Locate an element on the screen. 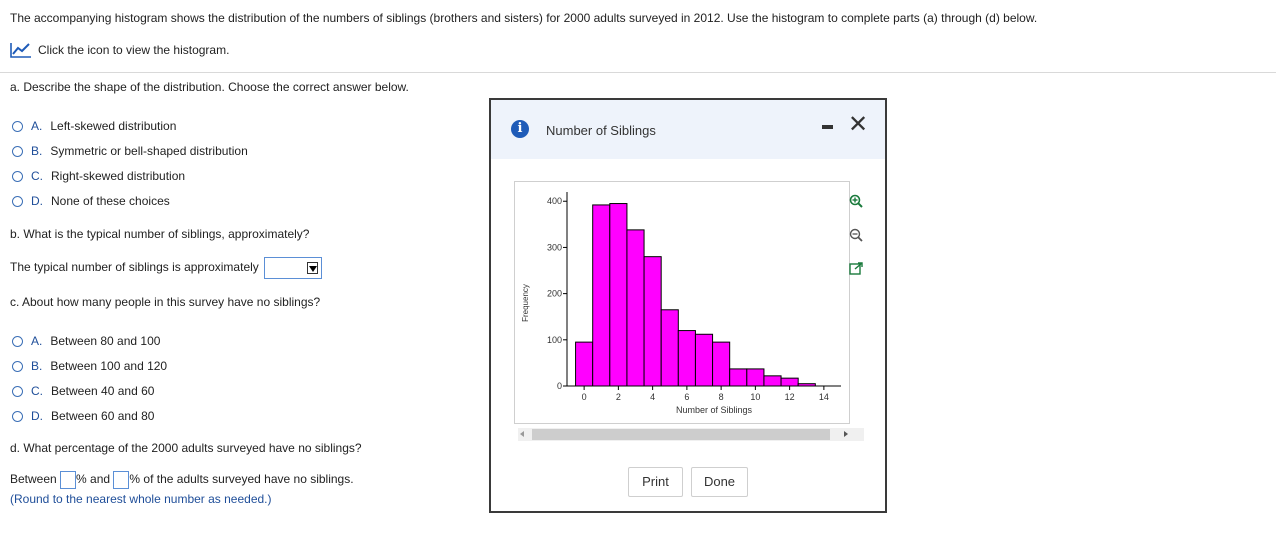  divider is located at coordinates (638, 72).